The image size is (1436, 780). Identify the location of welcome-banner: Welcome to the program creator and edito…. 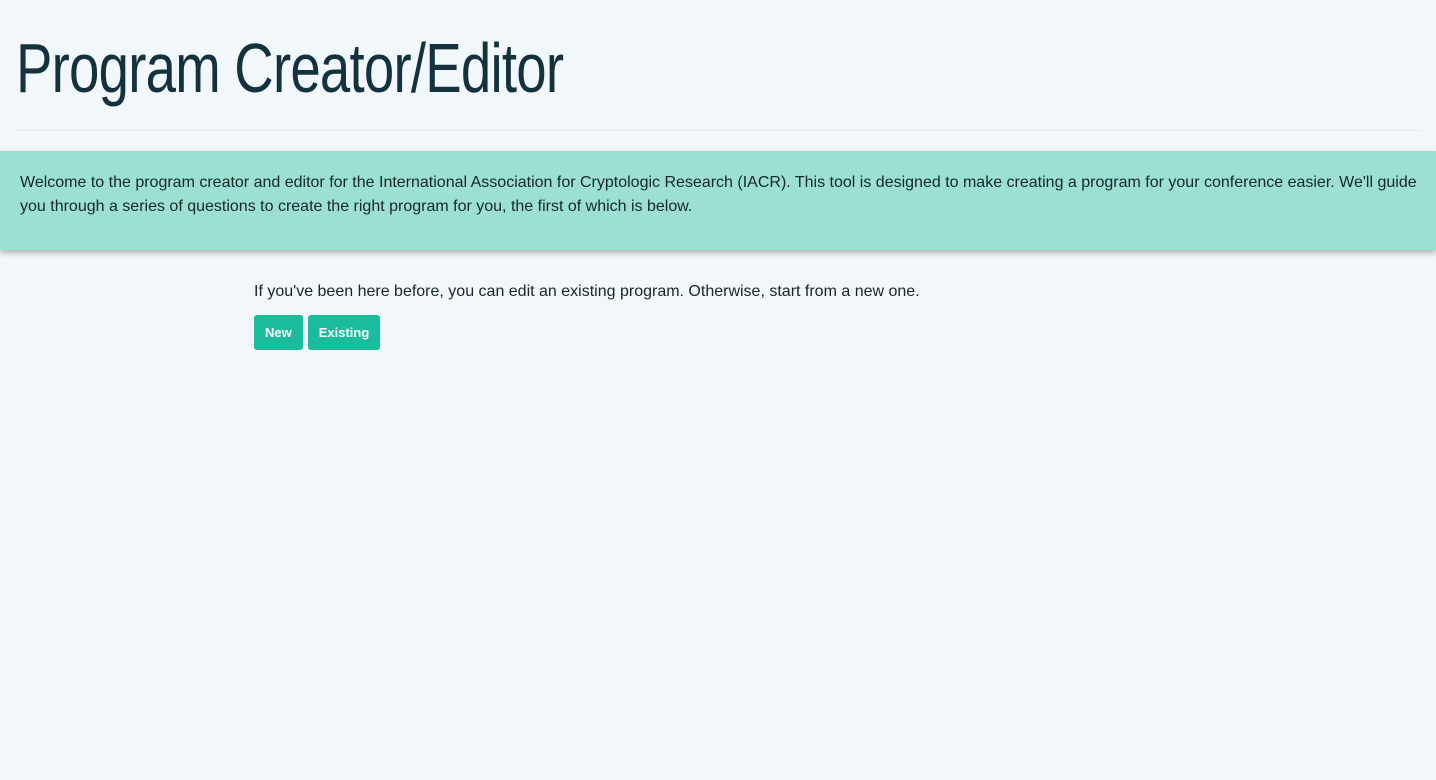
(718, 200).